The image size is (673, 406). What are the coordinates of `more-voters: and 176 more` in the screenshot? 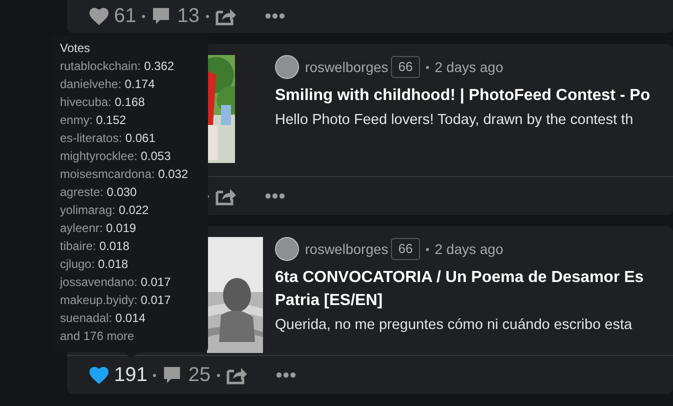 It's located at (98, 336).